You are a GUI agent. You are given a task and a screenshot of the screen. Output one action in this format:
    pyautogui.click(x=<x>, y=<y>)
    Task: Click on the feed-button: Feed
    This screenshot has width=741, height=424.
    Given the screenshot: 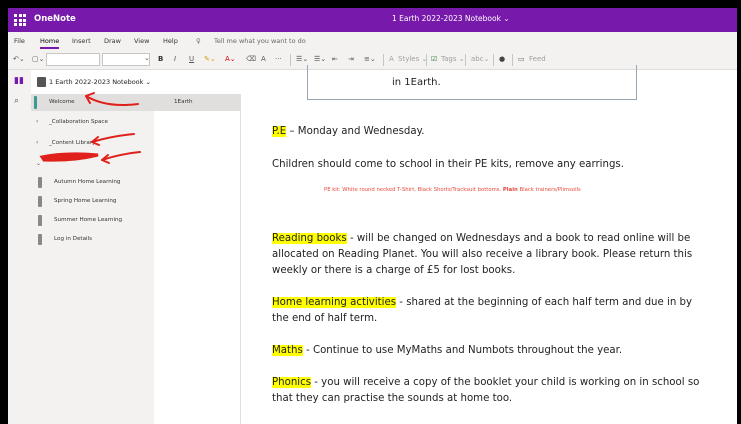 What is the action you would take?
    pyautogui.click(x=537, y=59)
    